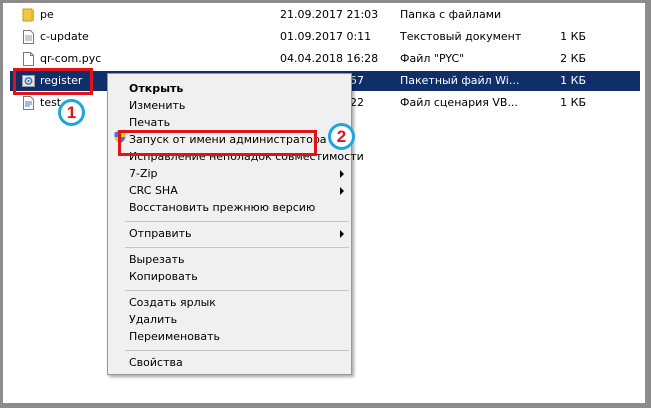 Image resolution: width=651 pixels, height=408 pixels. I want to click on menu-item-crc-sha: CRC SHA, so click(153, 190).